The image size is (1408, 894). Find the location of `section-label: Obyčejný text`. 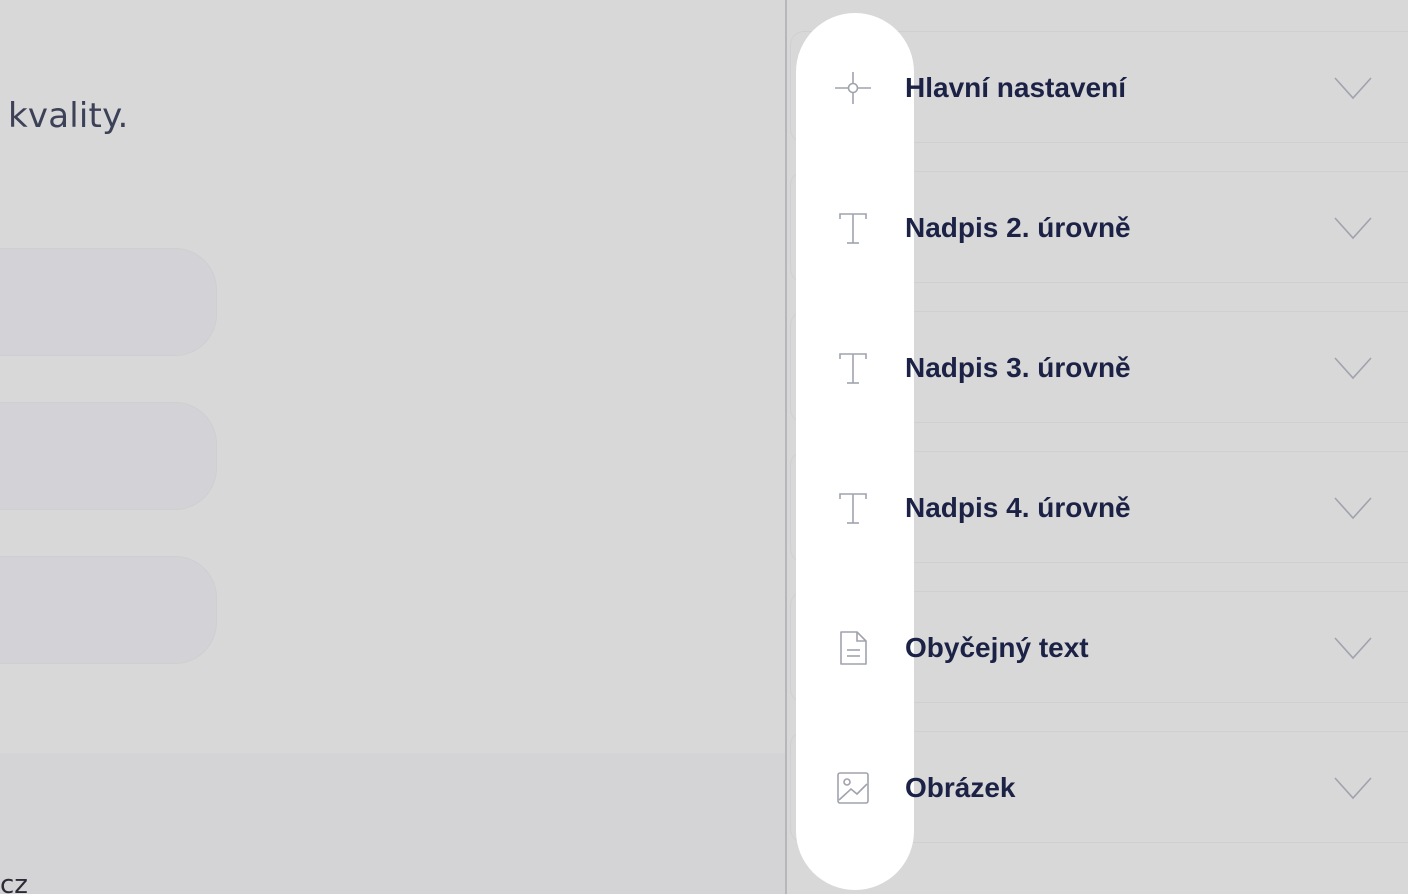

section-label: Obyčejný text is located at coordinates (997, 647).